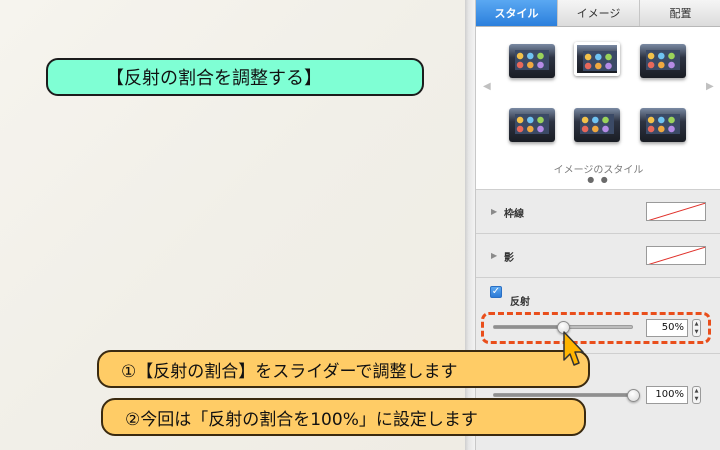 This screenshot has width=720, height=450. I want to click on slider-highlight-box, so click(596, 328).